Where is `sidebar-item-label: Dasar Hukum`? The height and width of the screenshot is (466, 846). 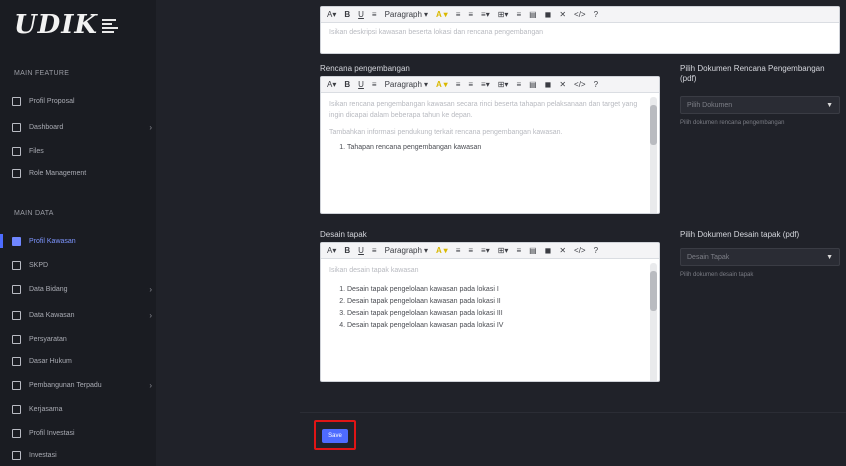
sidebar-item-label: Dasar Hukum is located at coordinates (50, 361).